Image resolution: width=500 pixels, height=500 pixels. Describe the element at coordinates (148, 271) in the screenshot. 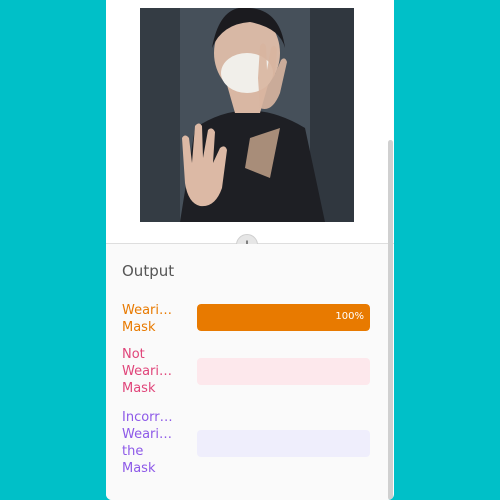

I see `output-title: Output` at that location.